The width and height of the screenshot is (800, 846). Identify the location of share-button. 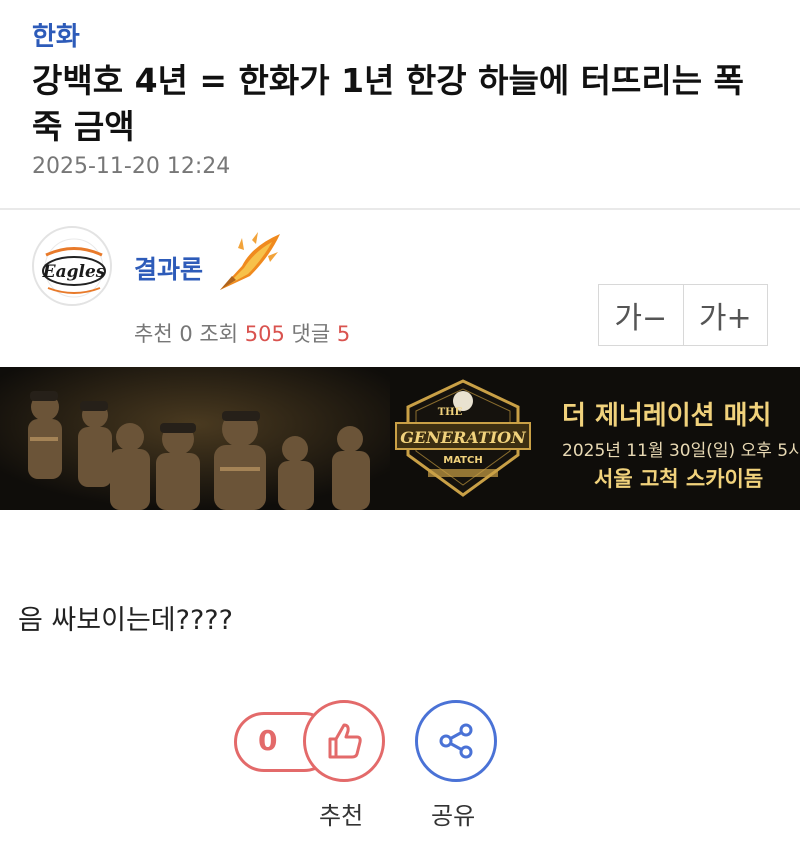
(456, 741).